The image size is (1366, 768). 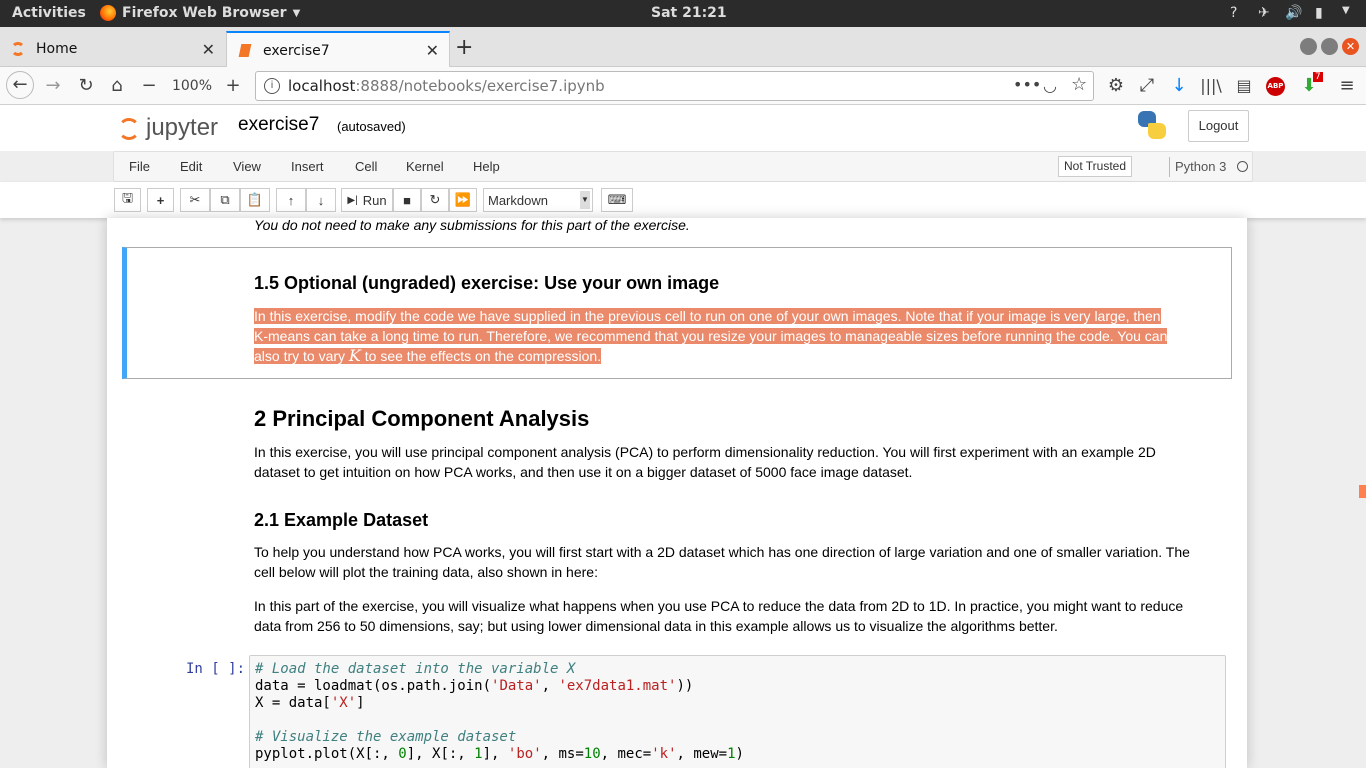 What do you see at coordinates (139, 166) in the screenshot?
I see `menu-file: File` at bounding box center [139, 166].